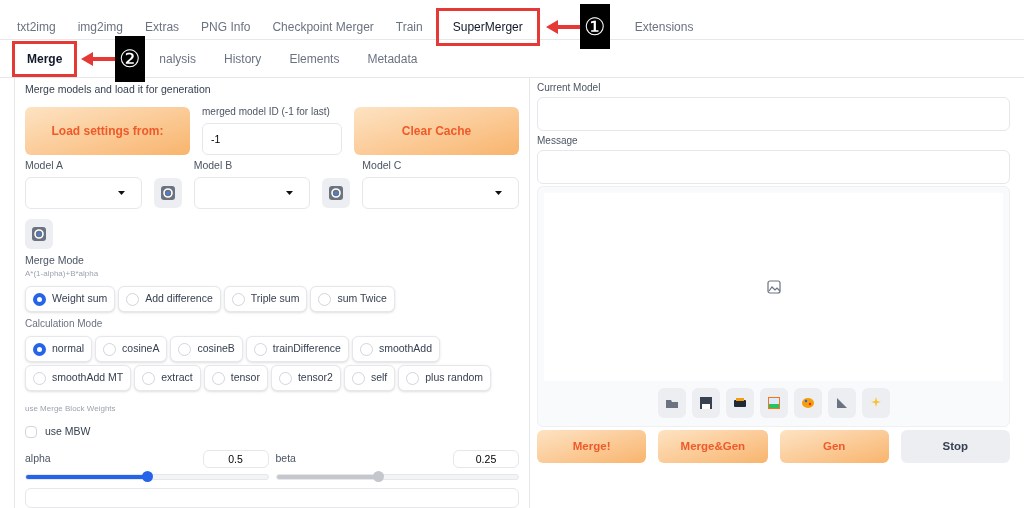 The height and width of the screenshot is (508, 1024). What do you see at coordinates (206, 349) in the screenshot?
I see `radio-option: cosineB` at bounding box center [206, 349].